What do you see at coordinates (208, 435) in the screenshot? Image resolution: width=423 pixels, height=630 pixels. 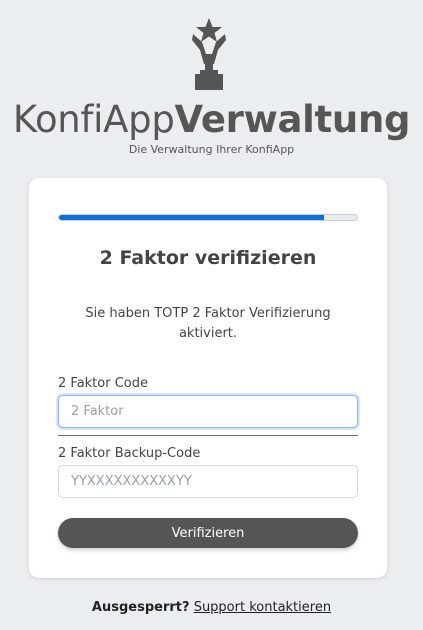 I see `field-divider` at bounding box center [208, 435].